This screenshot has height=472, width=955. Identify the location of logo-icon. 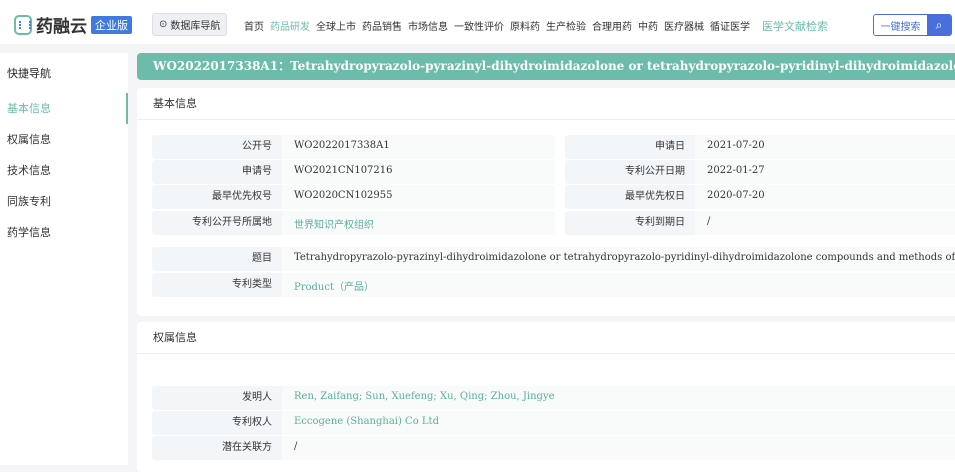
(23, 24).